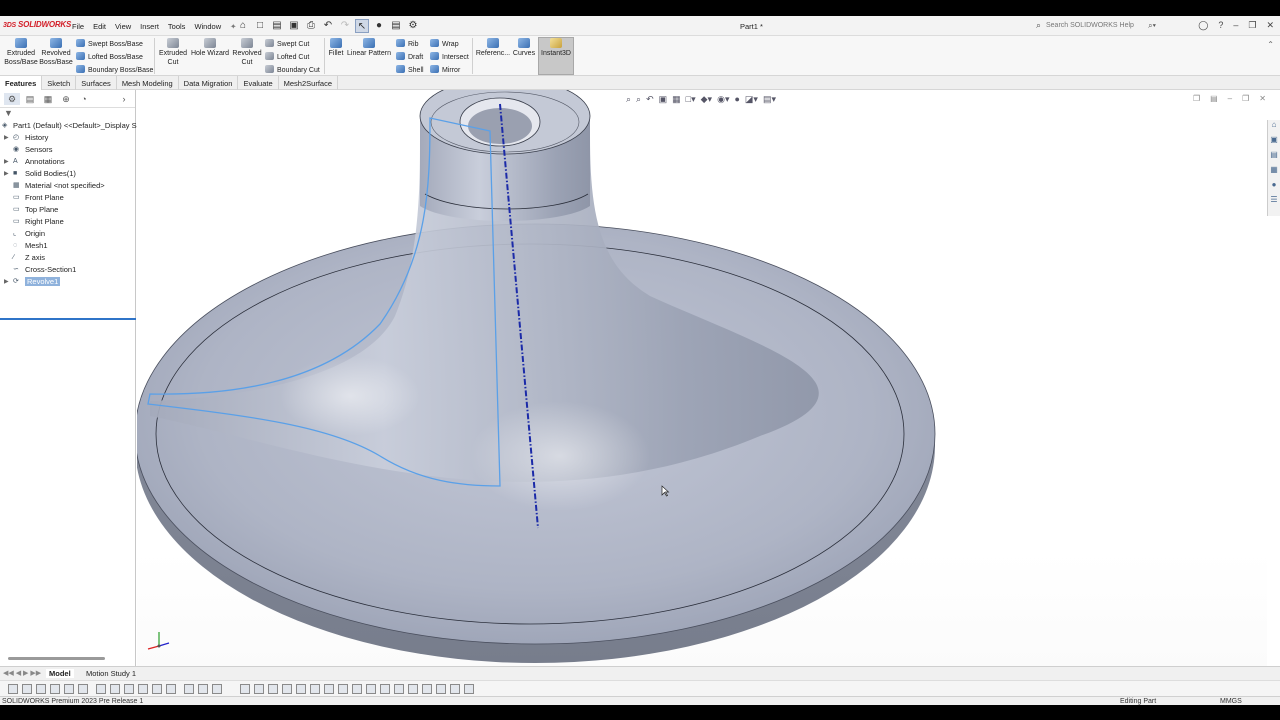  I want to click on tab-nav-arrows-icon: ◀◀ ◀ ▶ ▶▶, so click(22, 673).